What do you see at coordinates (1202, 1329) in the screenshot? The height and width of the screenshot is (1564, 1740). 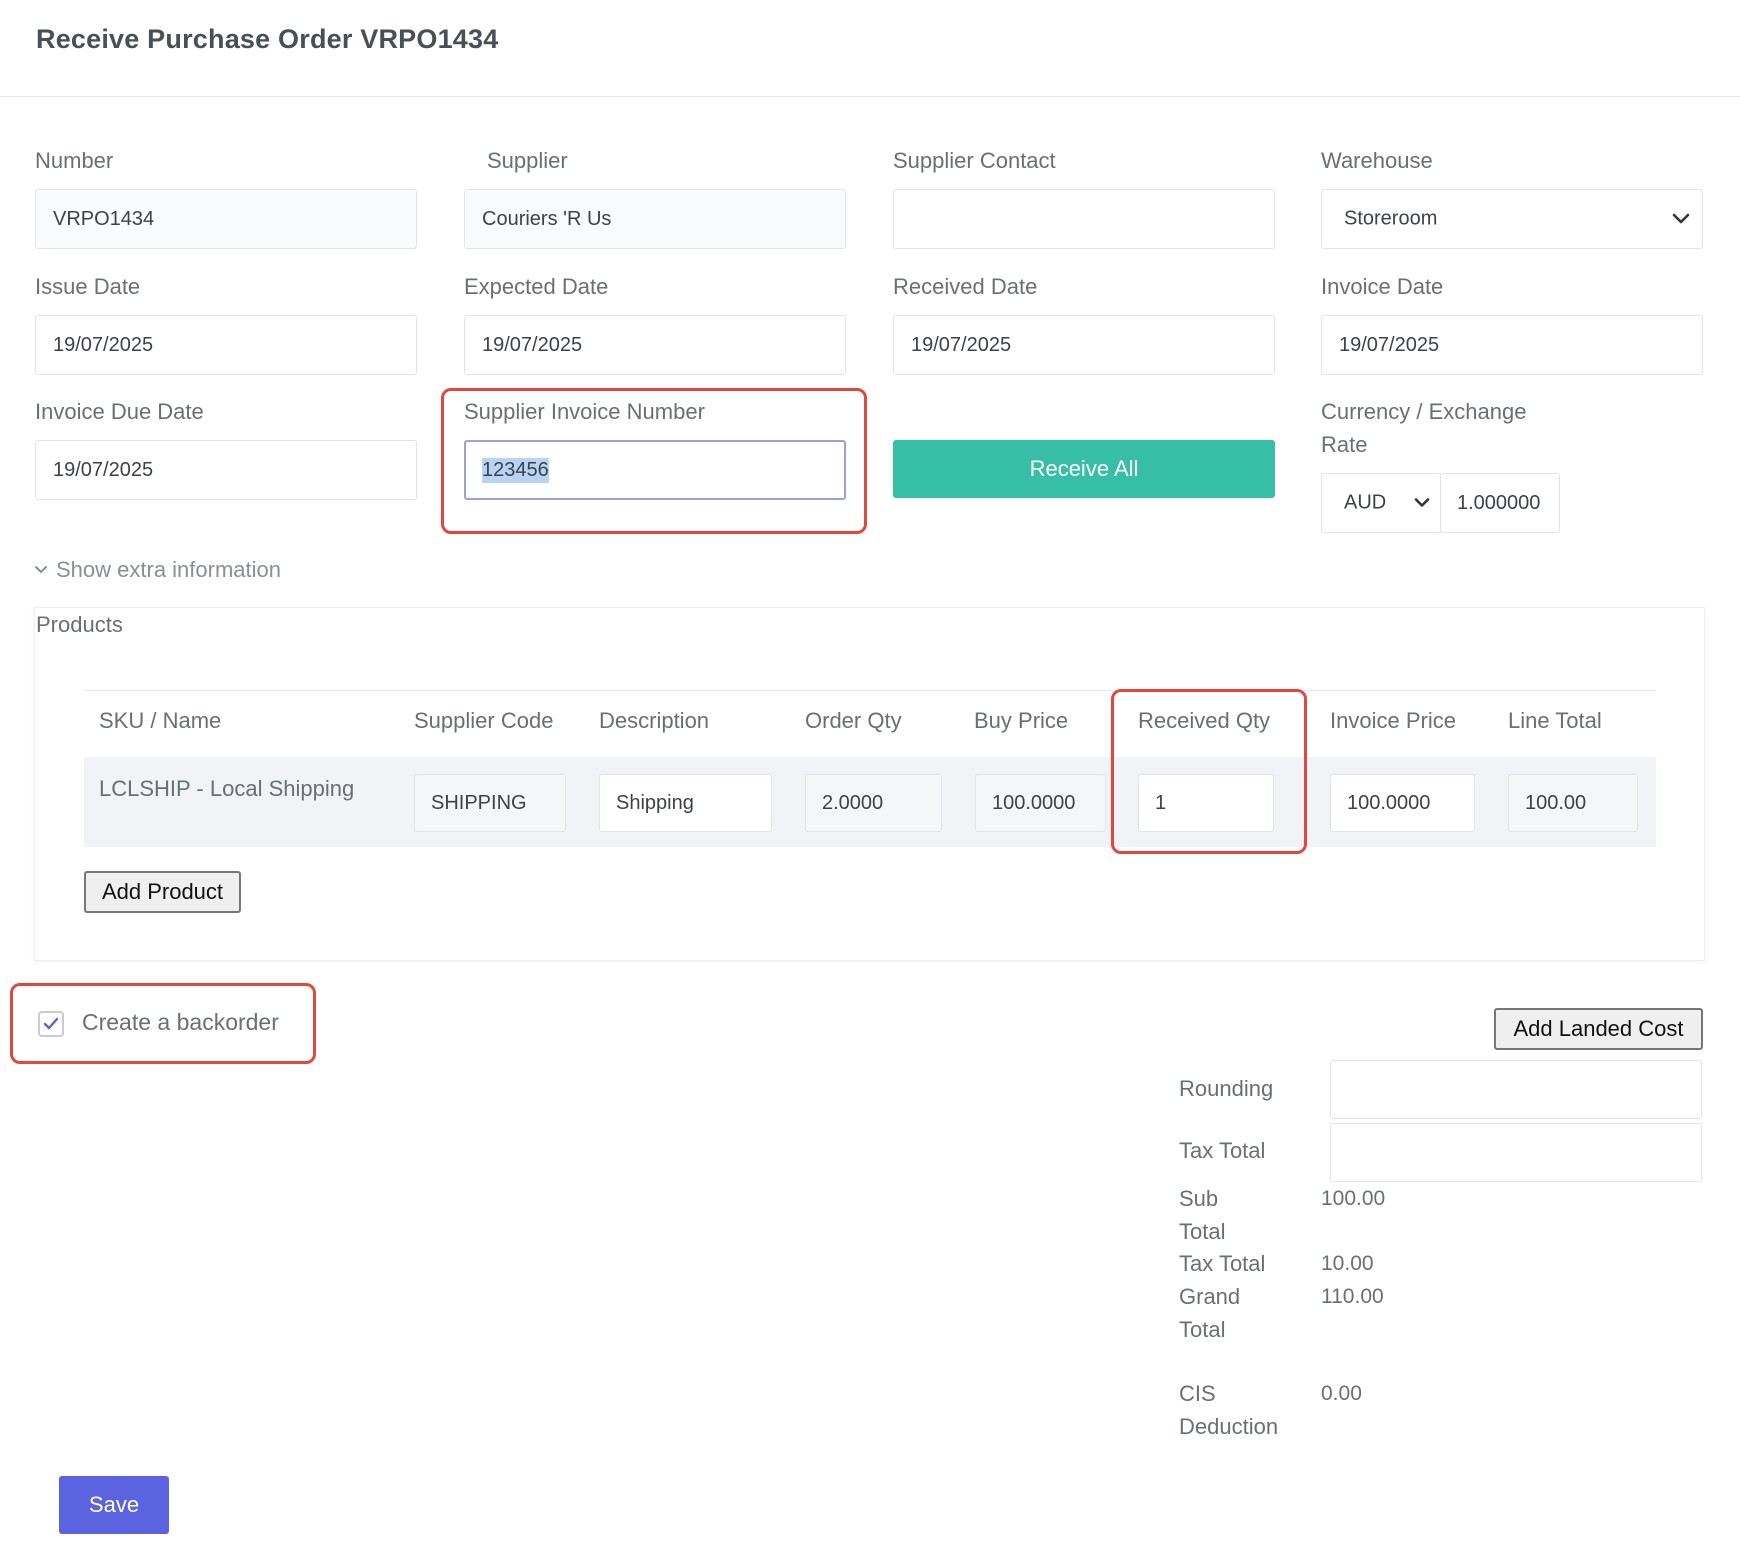 I see `grand-total-label-line2: Total` at bounding box center [1202, 1329].